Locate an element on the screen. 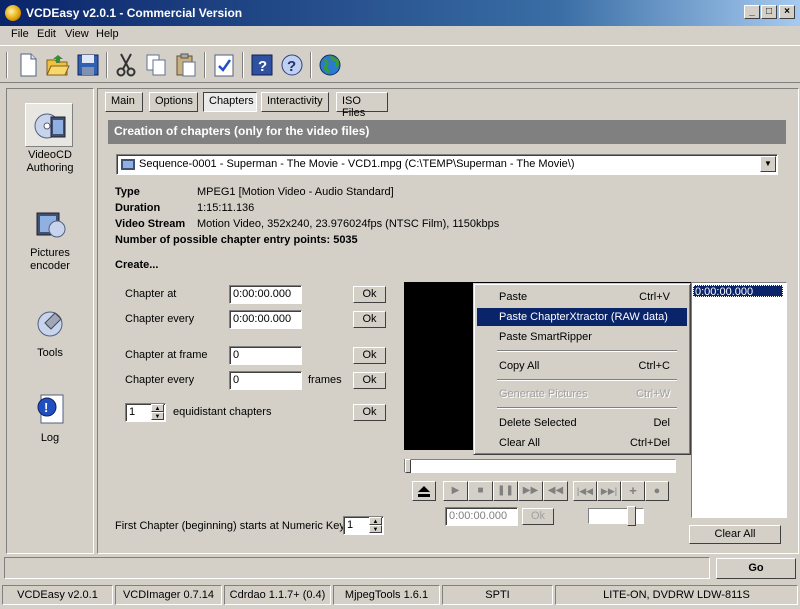 This screenshot has height=609, width=800. chapter-every-ok-button: Ok is located at coordinates (369, 319).